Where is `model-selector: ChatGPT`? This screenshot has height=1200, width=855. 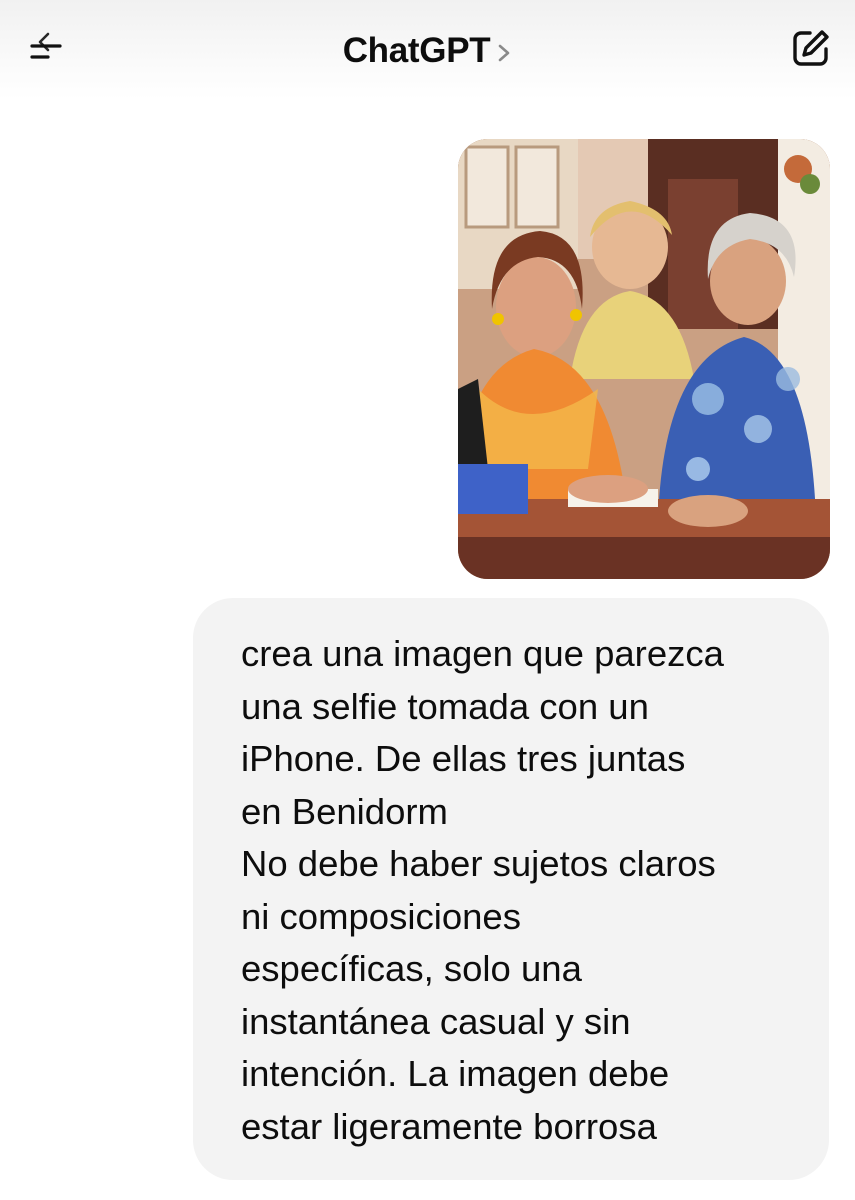
model-selector: ChatGPT is located at coordinates (427, 51).